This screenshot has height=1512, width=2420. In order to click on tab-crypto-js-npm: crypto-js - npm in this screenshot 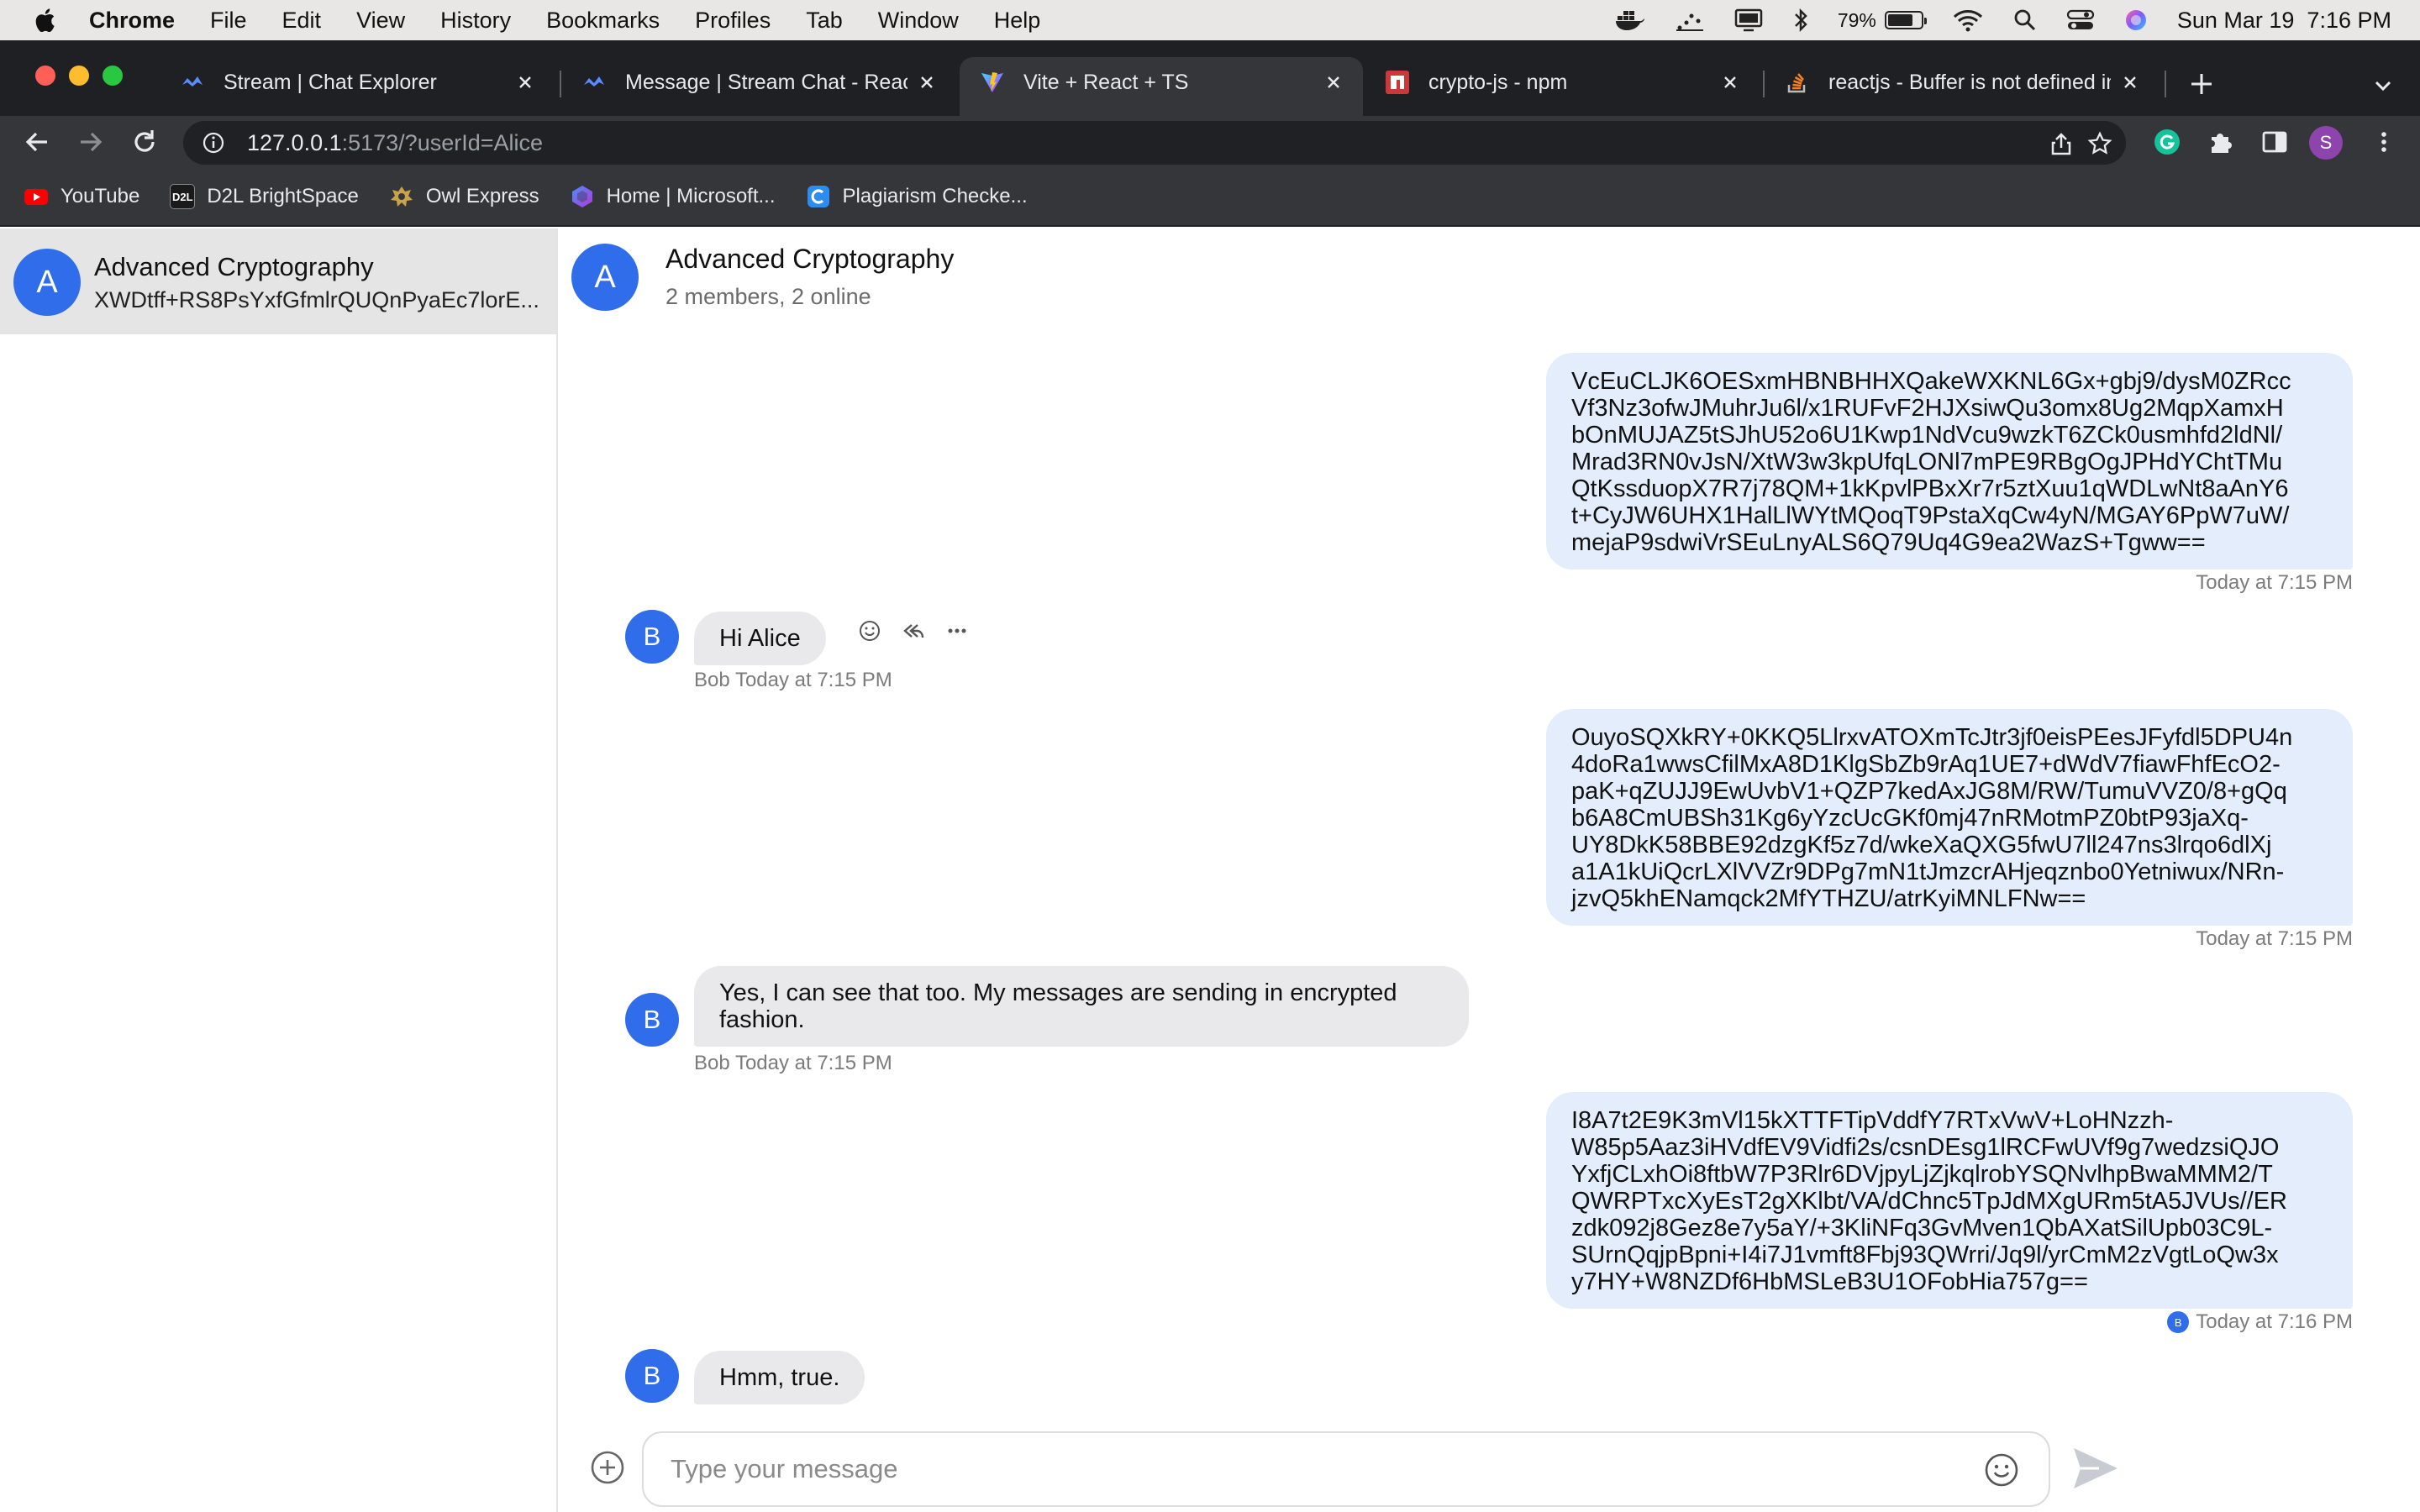, I will do `click(1562, 82)`.